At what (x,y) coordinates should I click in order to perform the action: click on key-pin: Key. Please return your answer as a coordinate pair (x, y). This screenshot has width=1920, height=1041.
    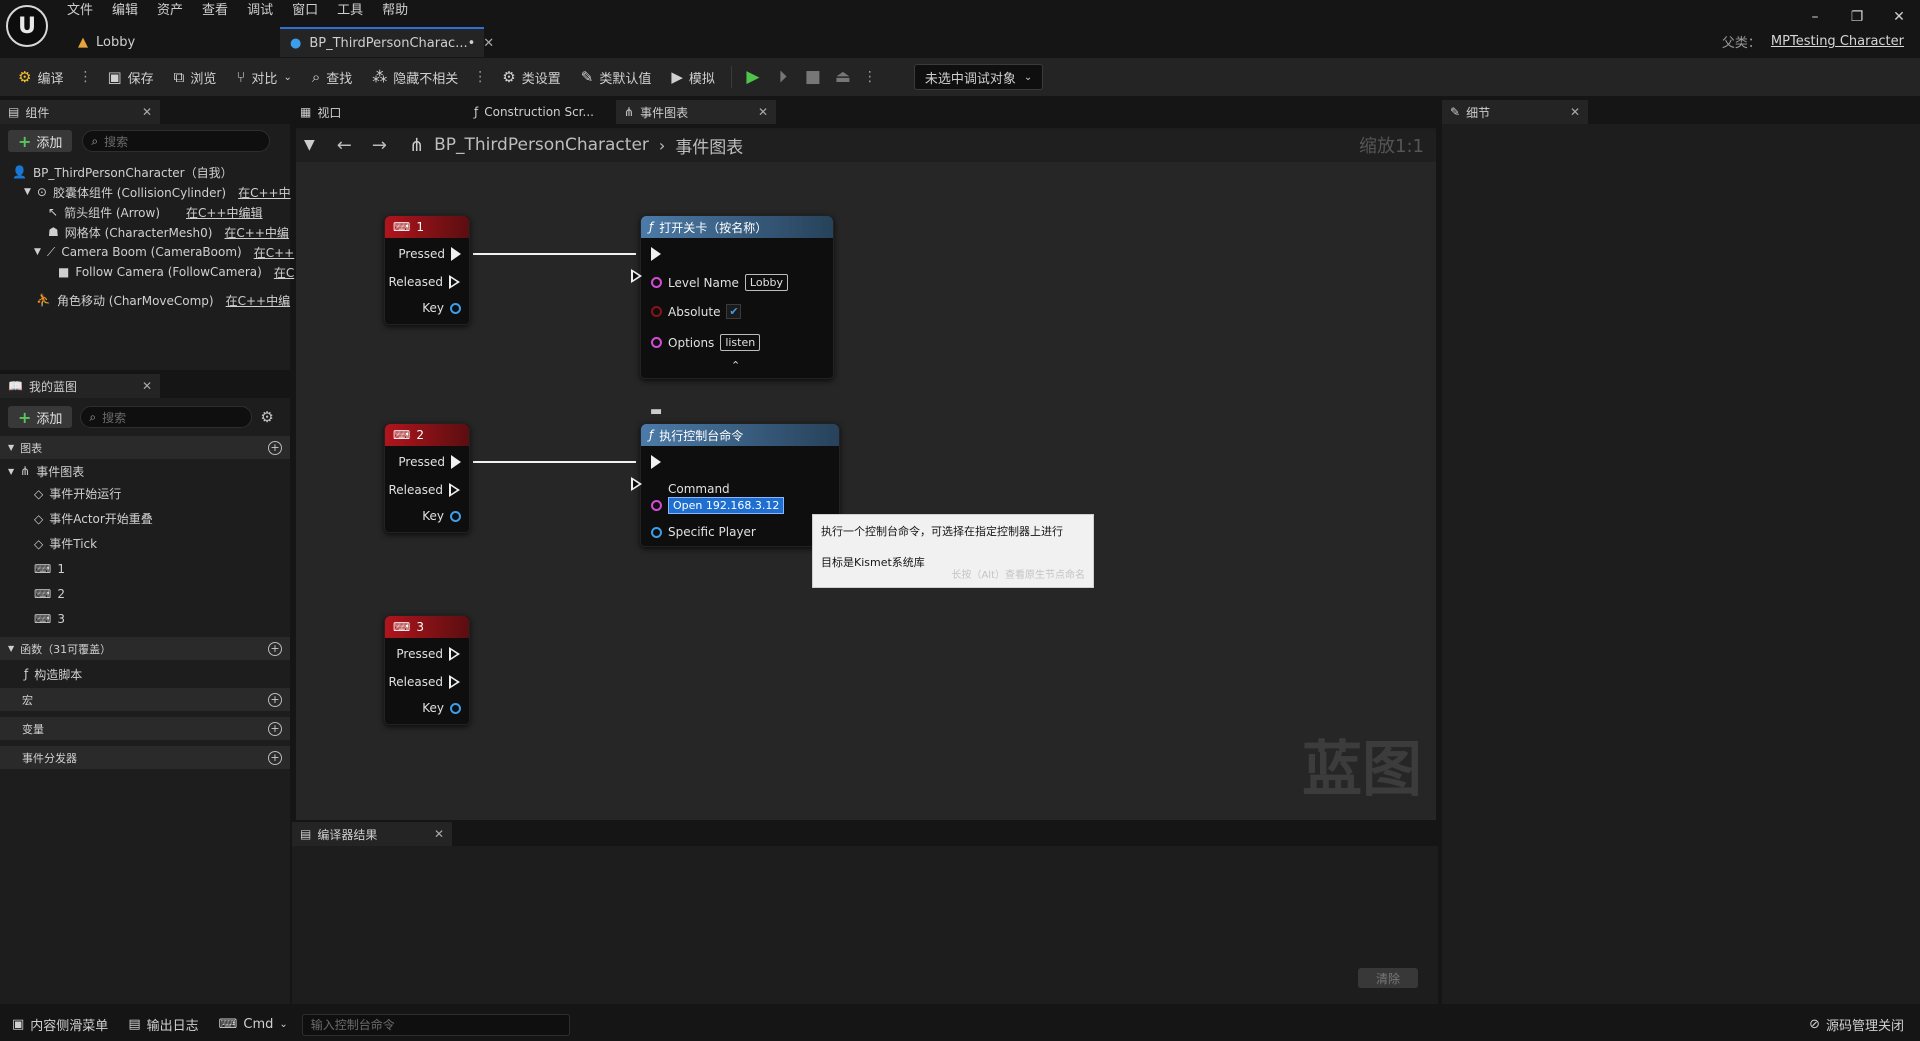
    Looking at the image, I should click on (441, 708).